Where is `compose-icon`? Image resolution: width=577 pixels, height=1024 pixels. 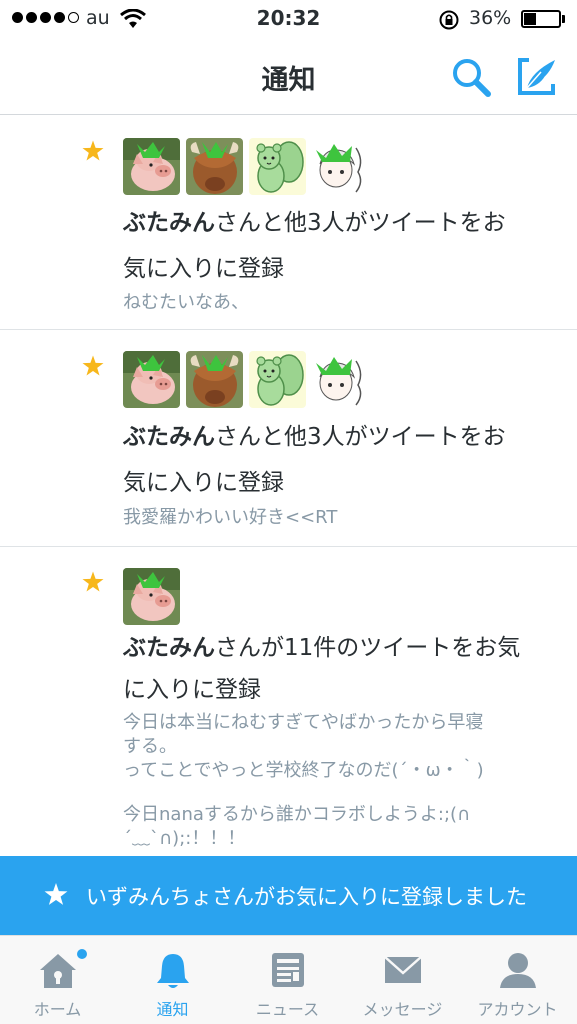 compose-icon is located at coordinates (537, 77).